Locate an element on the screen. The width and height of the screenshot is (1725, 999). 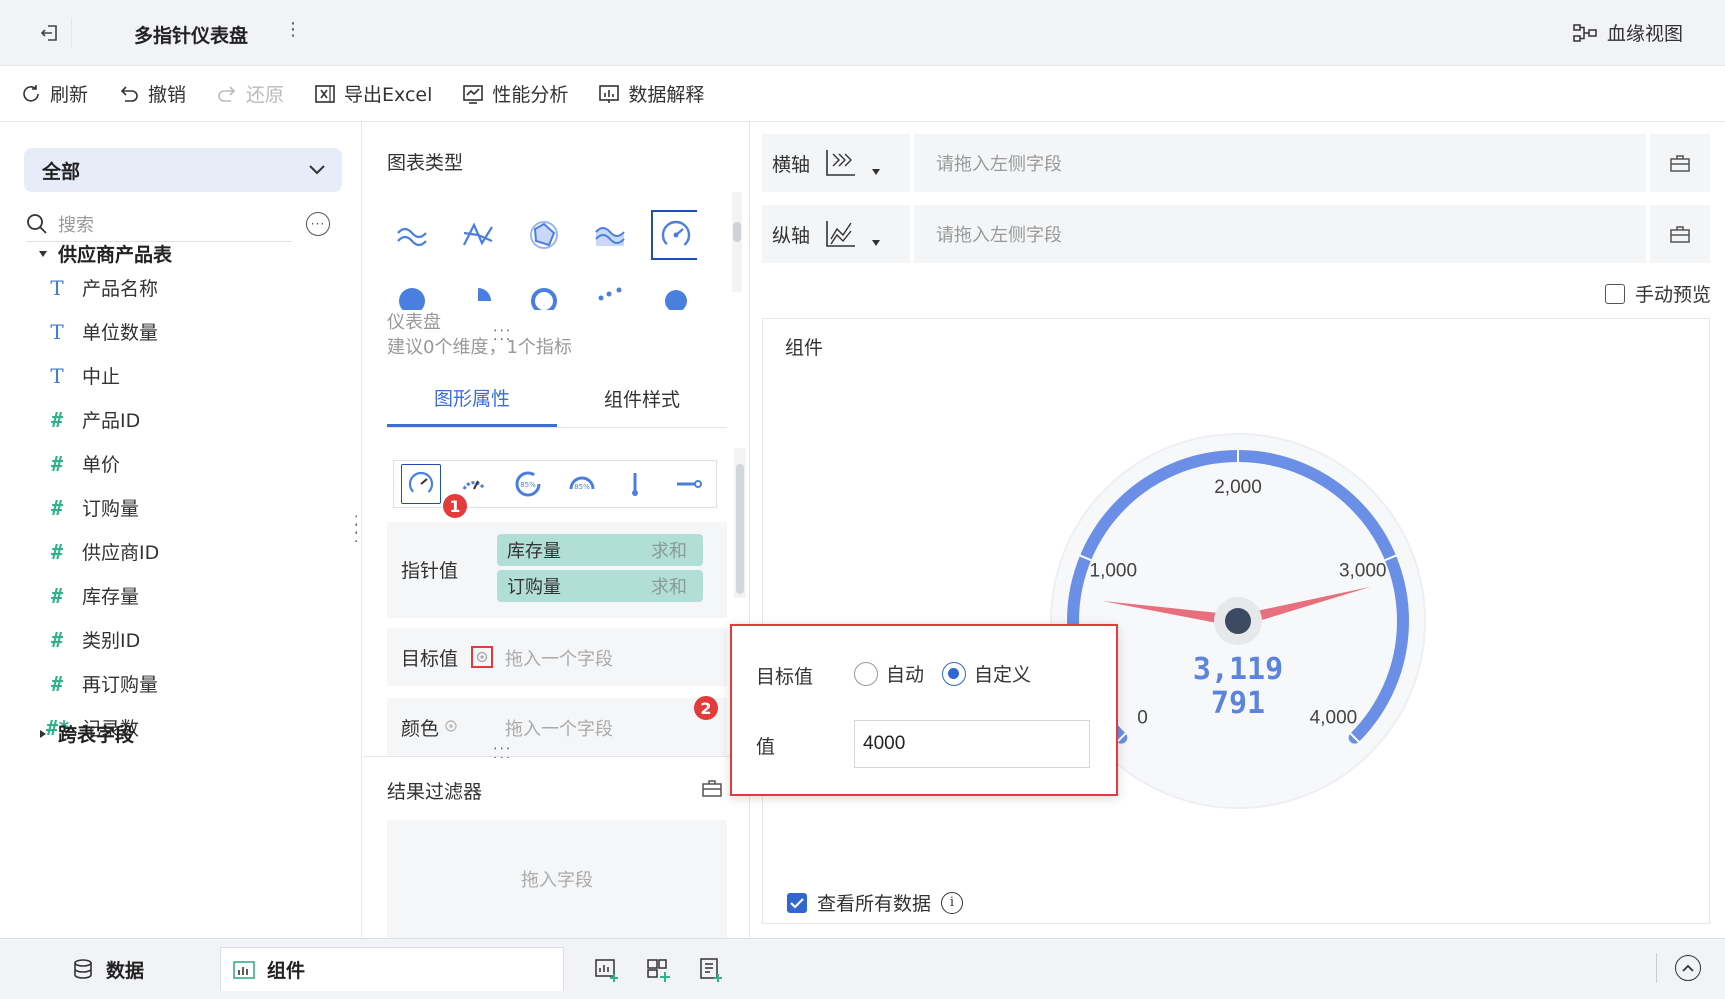
filter-placeholder: 拖入字段 is located at coordinates (557, 880).